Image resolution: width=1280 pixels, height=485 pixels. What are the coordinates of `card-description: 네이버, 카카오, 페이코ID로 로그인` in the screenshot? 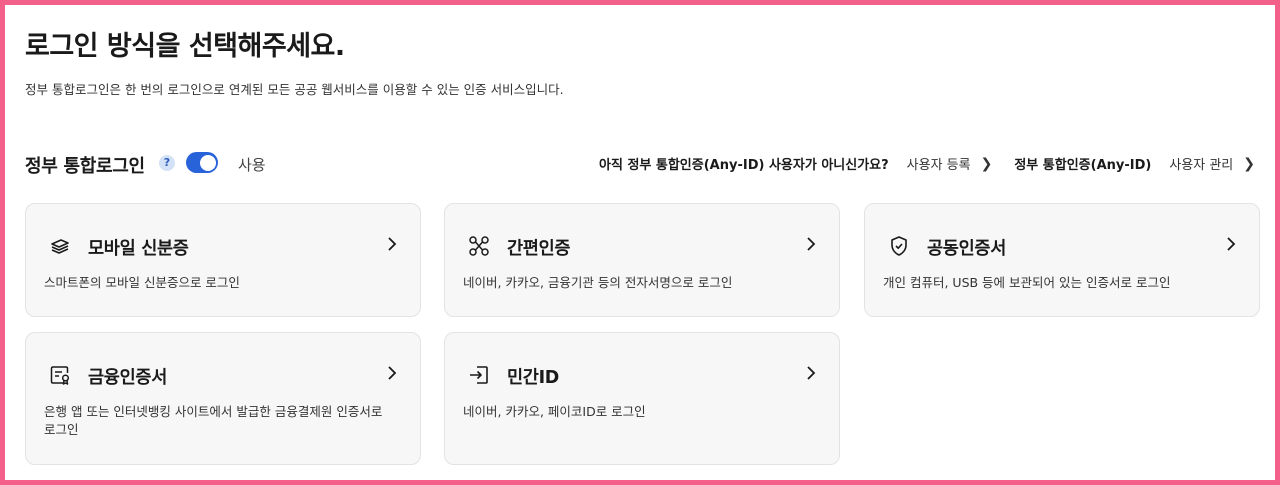 It's located at (554, 411).